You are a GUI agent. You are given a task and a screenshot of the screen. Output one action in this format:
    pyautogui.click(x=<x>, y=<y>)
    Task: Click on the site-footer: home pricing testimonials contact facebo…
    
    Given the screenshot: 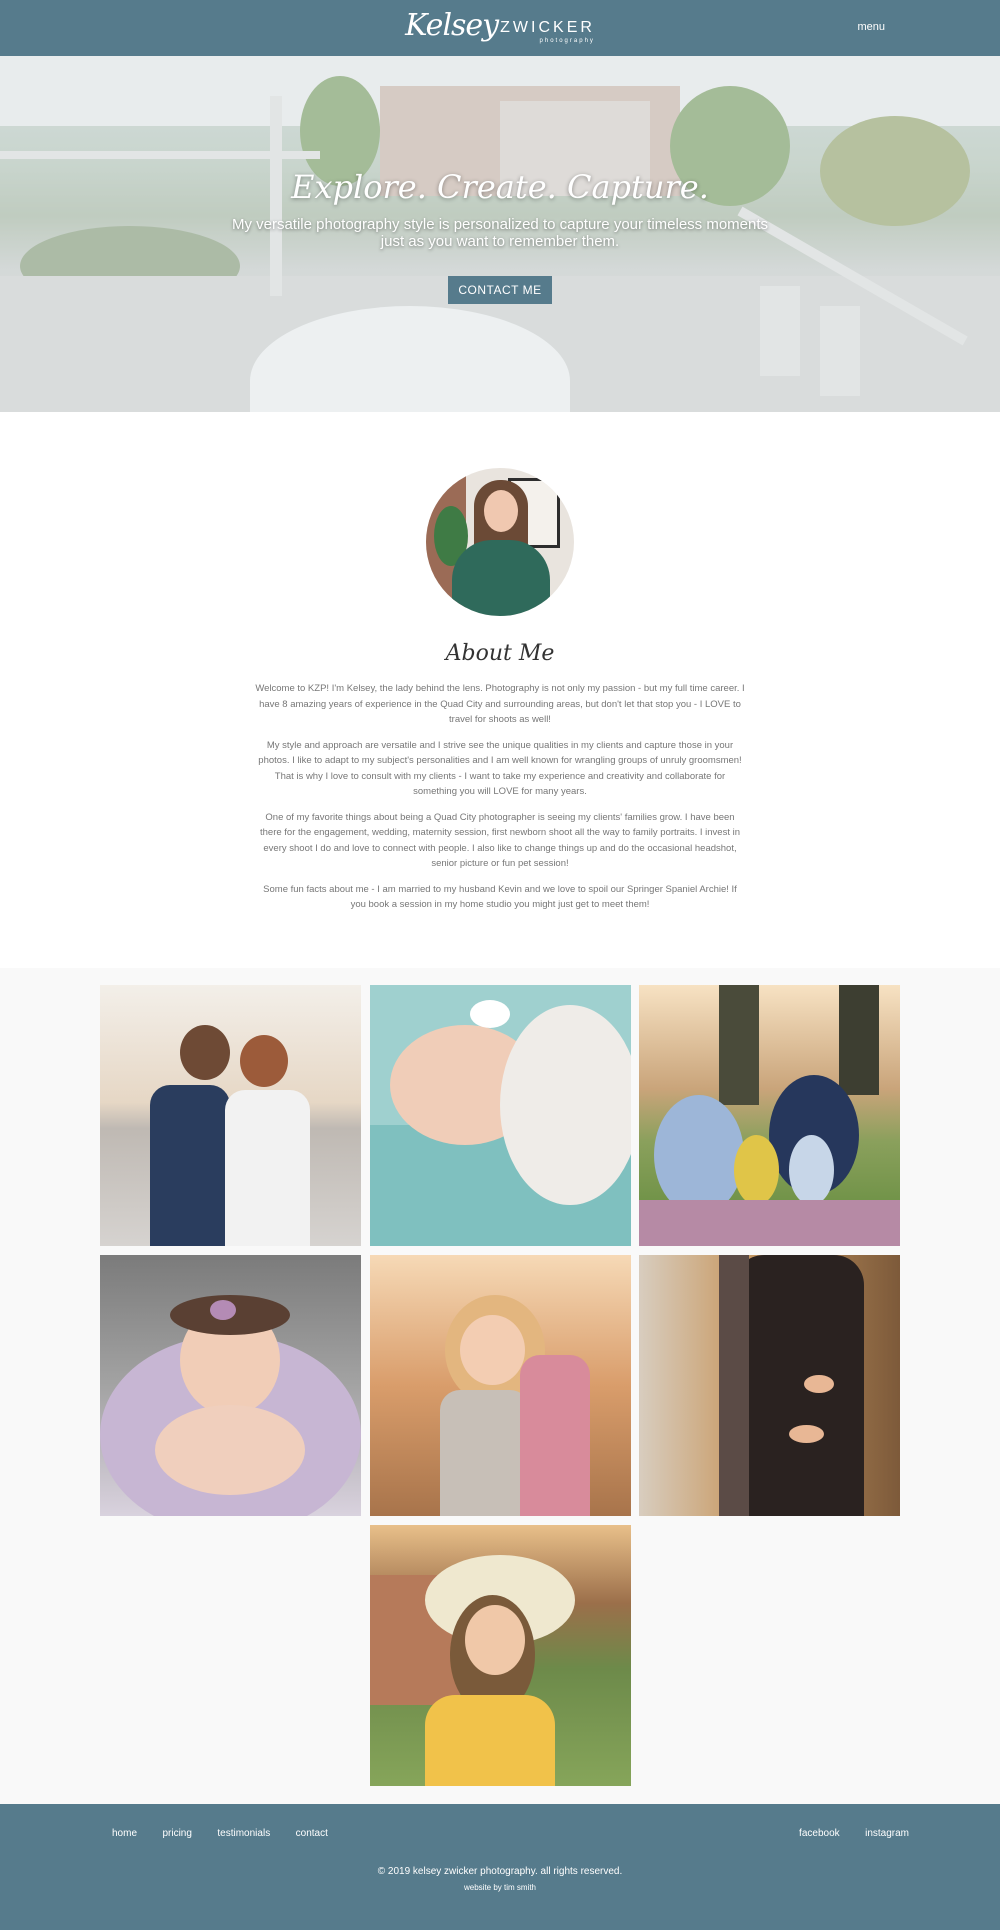 What is the action you would take?
    pyautogui.click(x=500, y=1867)
    